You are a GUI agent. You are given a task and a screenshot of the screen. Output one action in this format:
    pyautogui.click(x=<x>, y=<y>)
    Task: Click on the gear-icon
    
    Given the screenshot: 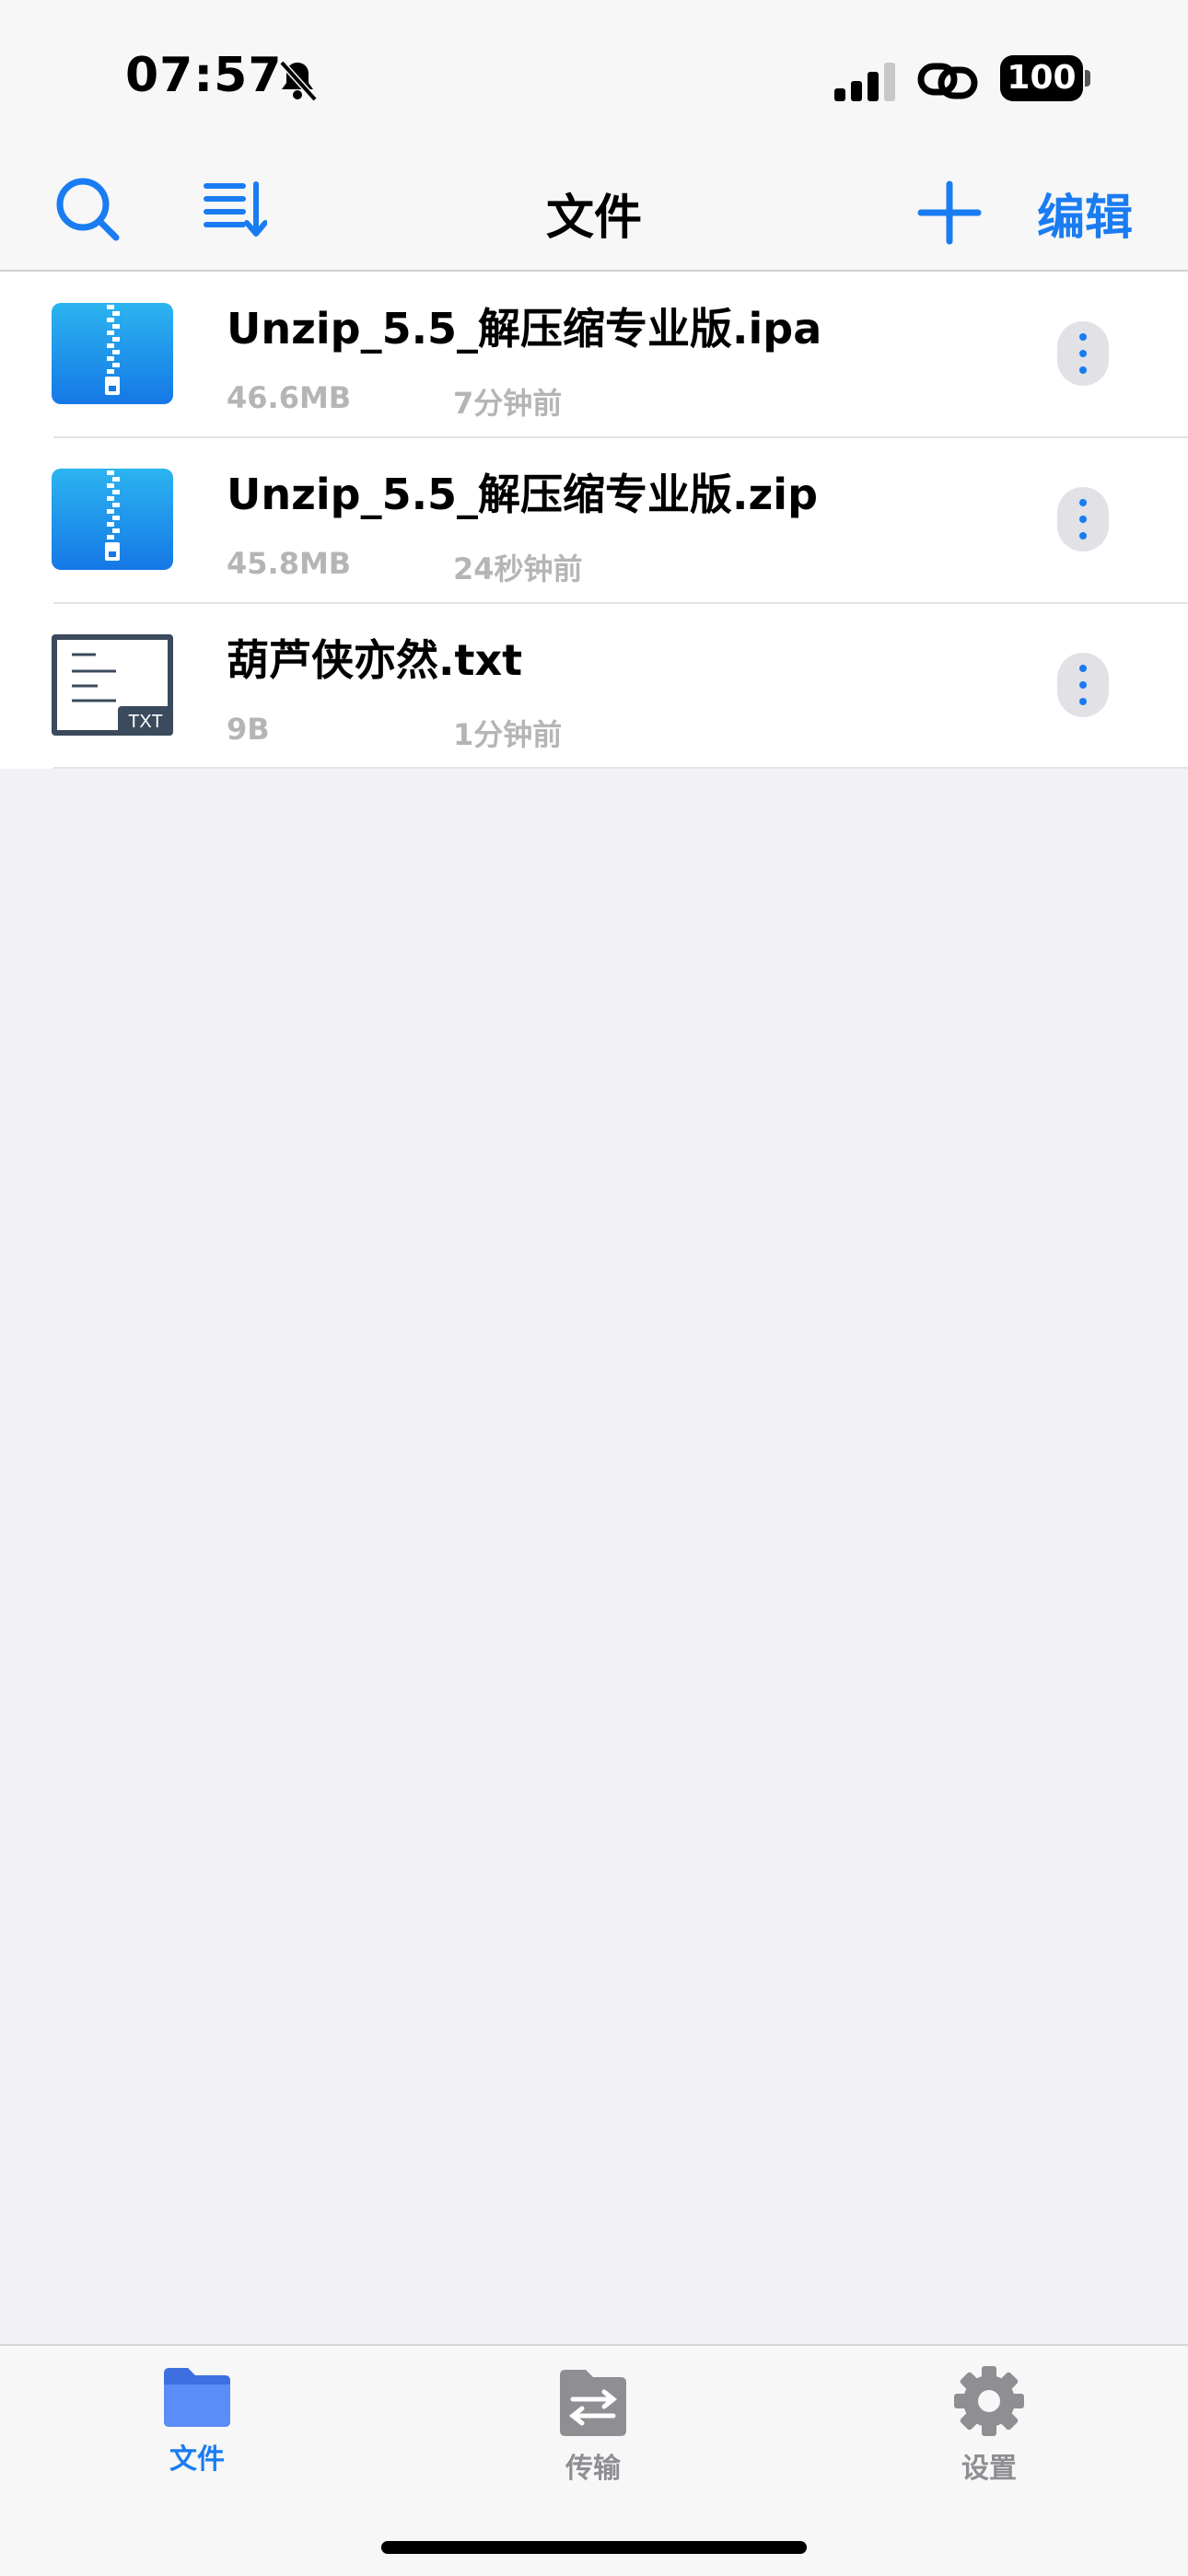 What is the action you would take?
    pyautogui.click(x=989, y=2401)
    